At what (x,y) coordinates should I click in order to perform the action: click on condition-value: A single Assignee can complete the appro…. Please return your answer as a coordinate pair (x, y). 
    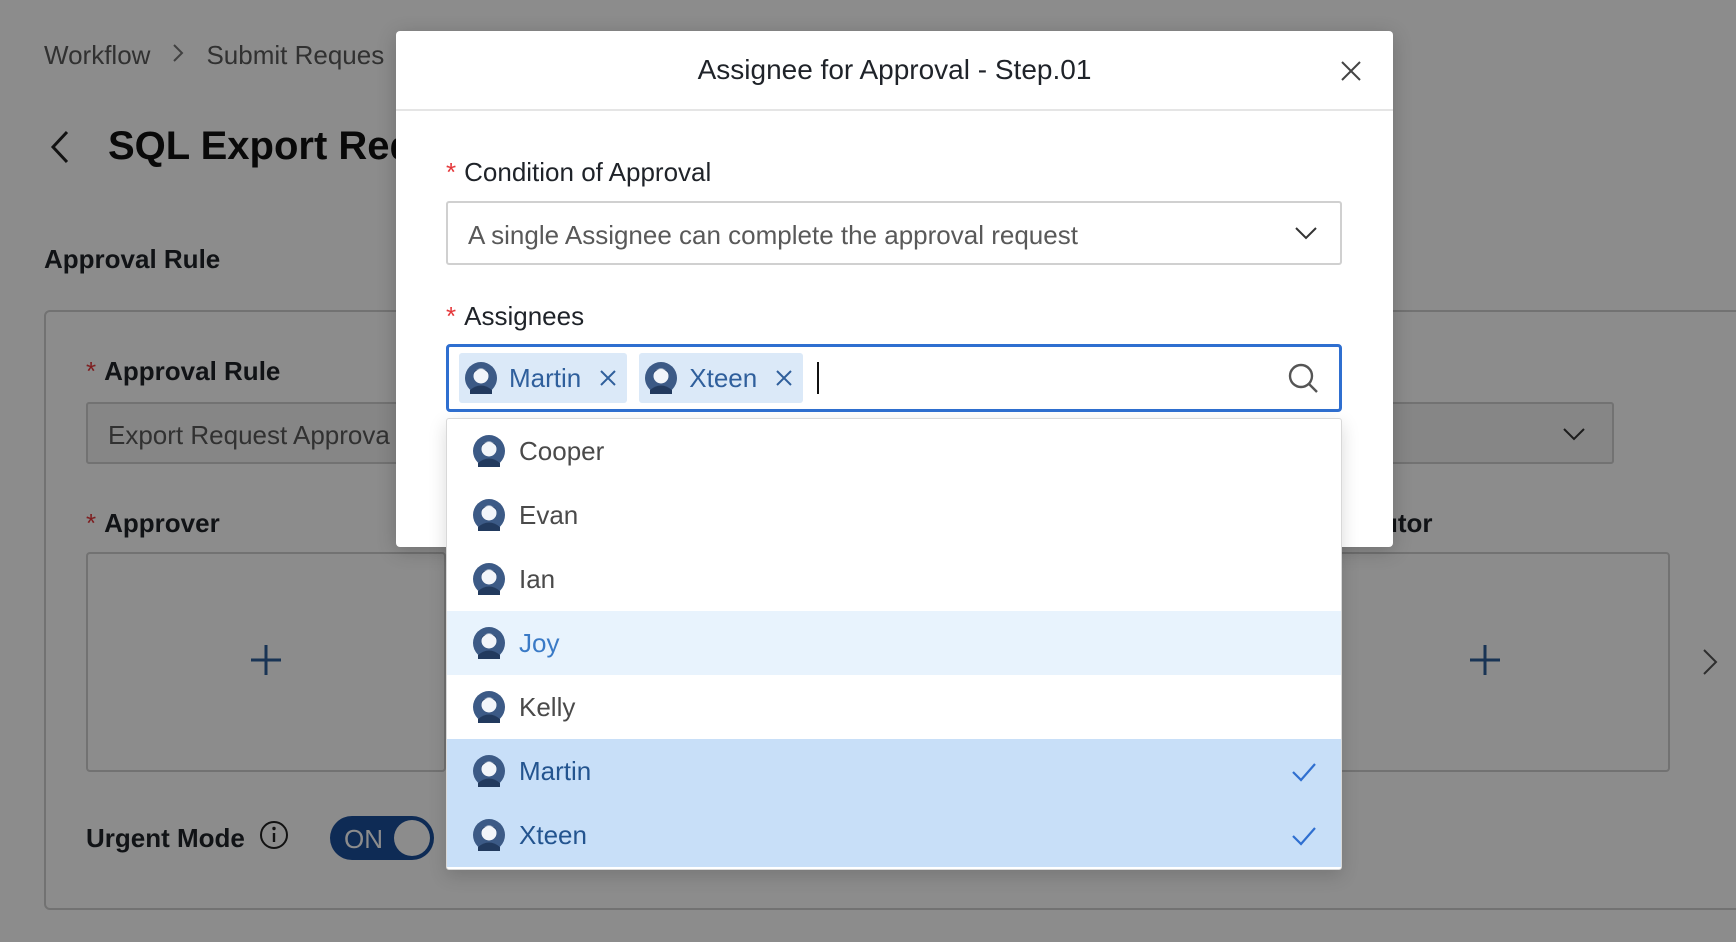
    Looking at the image, I should click on (773, 235).